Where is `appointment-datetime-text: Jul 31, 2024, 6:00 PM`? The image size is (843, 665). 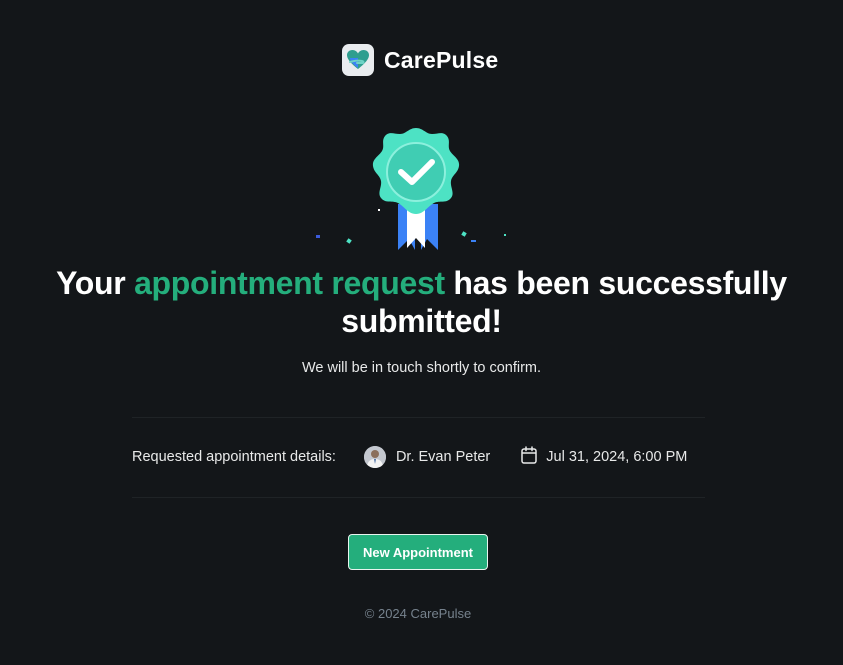
appointment-datetime-text: Jul 31, 2024, 6:00 PM is located at coordinates (617, 457).